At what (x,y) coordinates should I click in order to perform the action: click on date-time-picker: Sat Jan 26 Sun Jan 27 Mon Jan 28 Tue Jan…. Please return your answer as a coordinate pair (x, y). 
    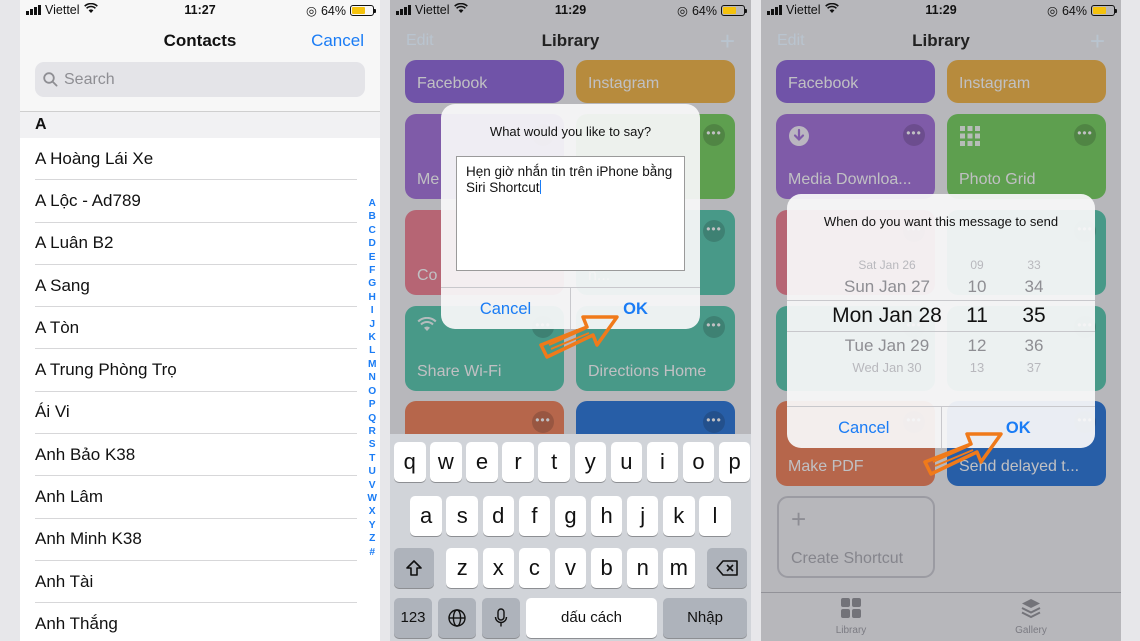
    Looking at the image, I should click on (941, 315).